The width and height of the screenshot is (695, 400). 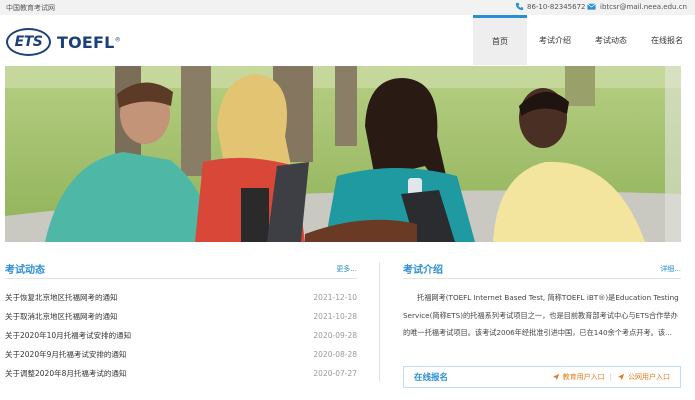 What do you see at coordinates (431, 378) in the screenshot?
I see `registration-title: 在线报名` at bounding box center [431, 378].